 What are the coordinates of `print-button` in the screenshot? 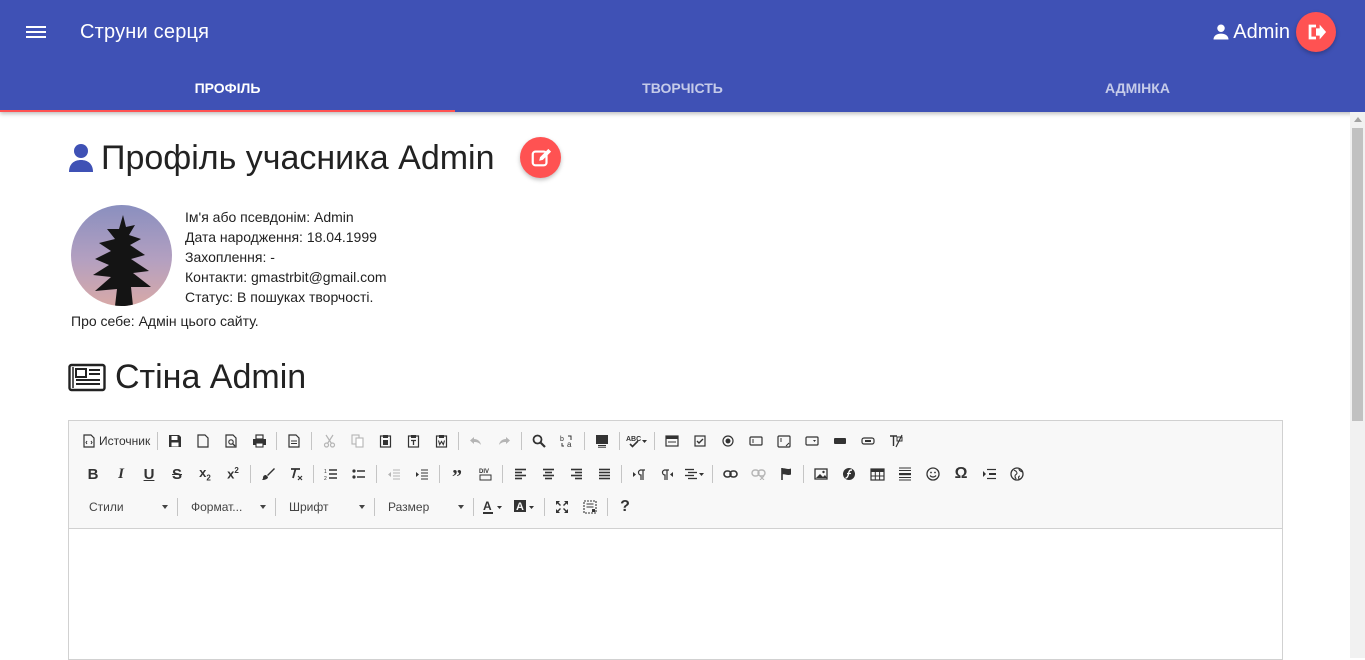 It's located at (259, 441).